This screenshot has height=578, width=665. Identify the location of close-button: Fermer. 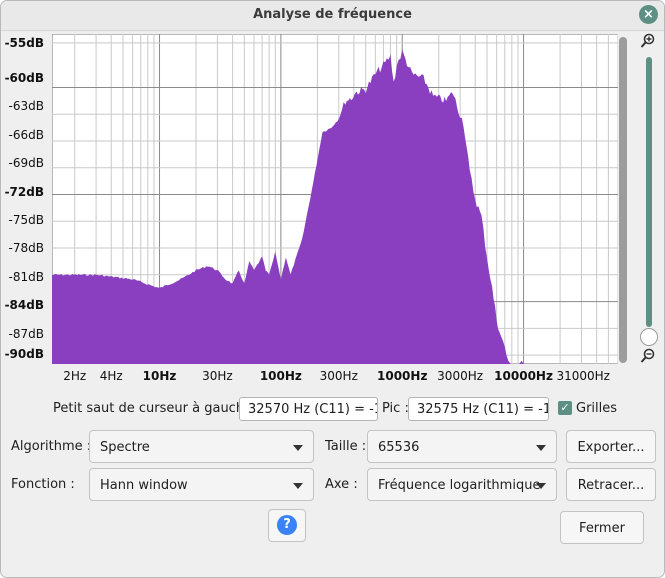
(602, 527).